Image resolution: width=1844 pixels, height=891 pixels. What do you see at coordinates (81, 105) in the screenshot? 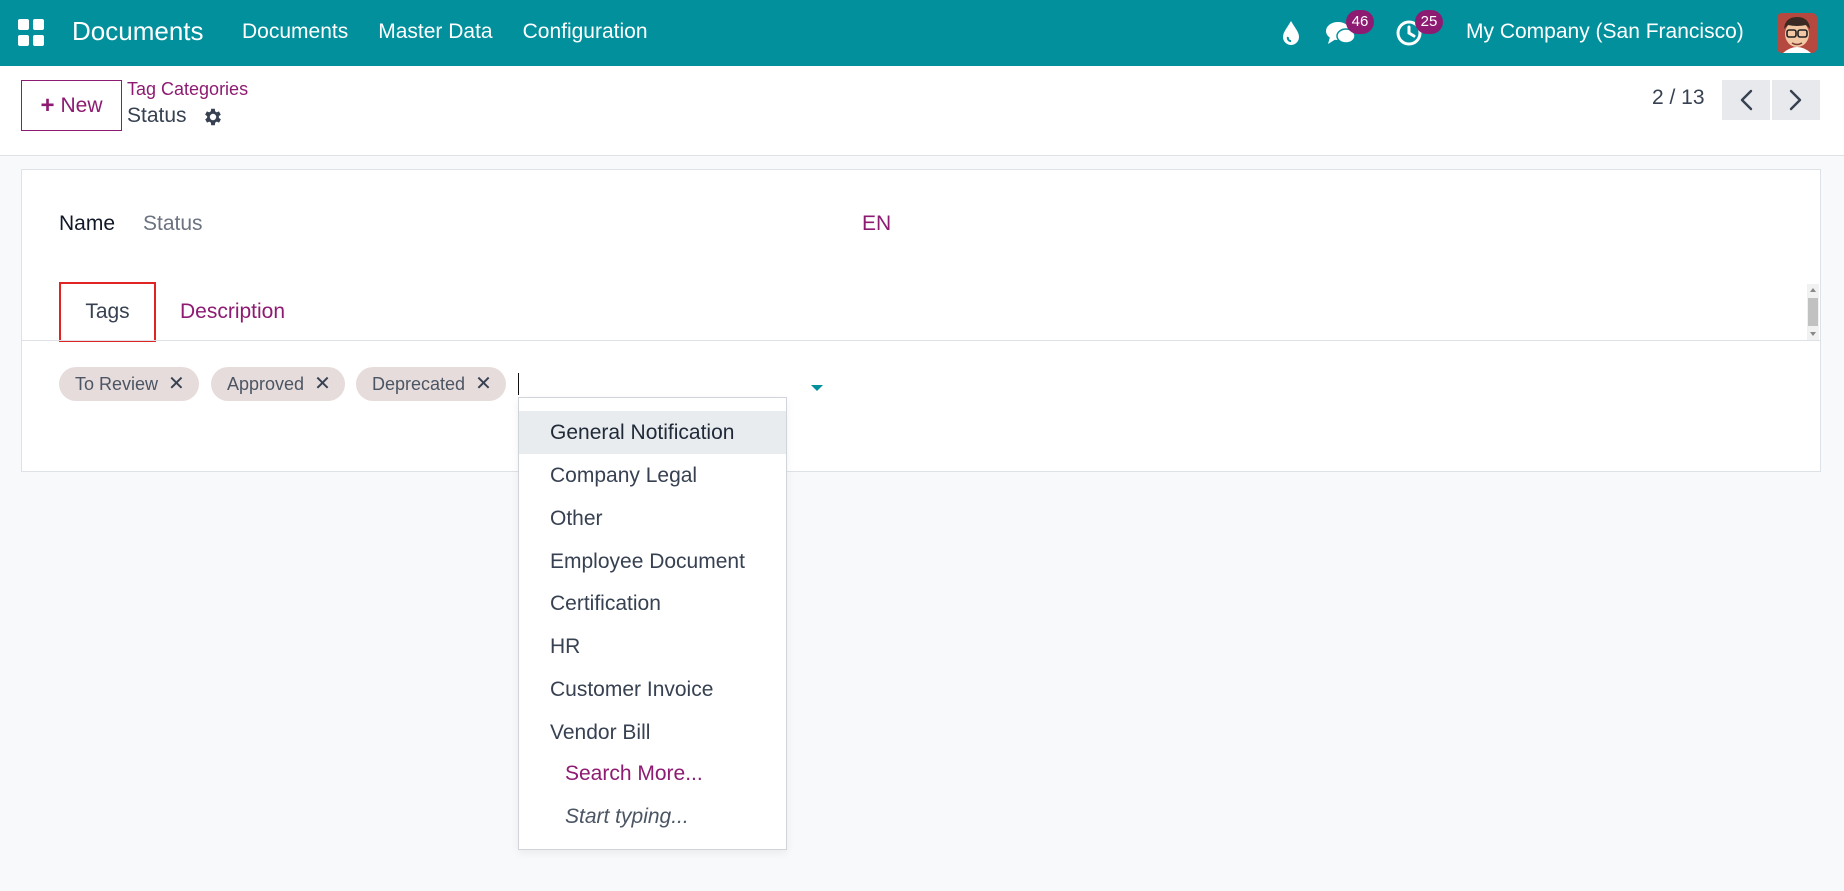
I see `new-button-label: New` at bounding box center [81, 105].